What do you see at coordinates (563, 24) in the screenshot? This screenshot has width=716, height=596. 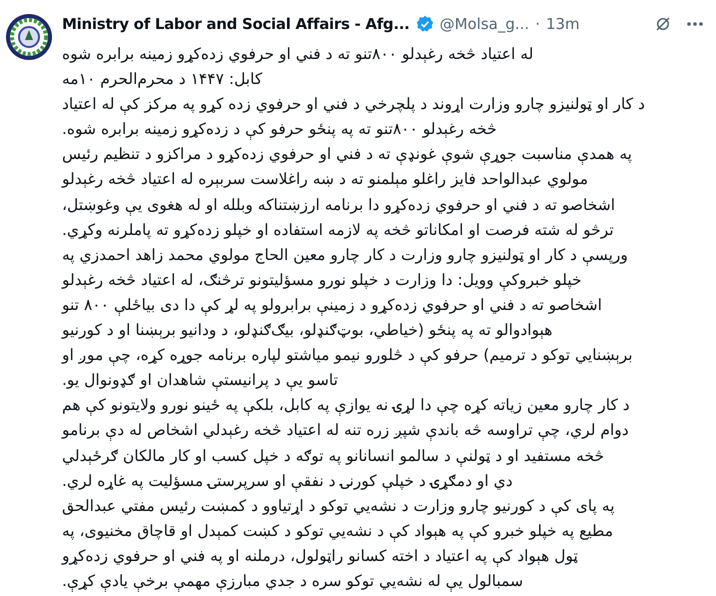 I see `post-time: 13m` at bounding box center [563, 24].